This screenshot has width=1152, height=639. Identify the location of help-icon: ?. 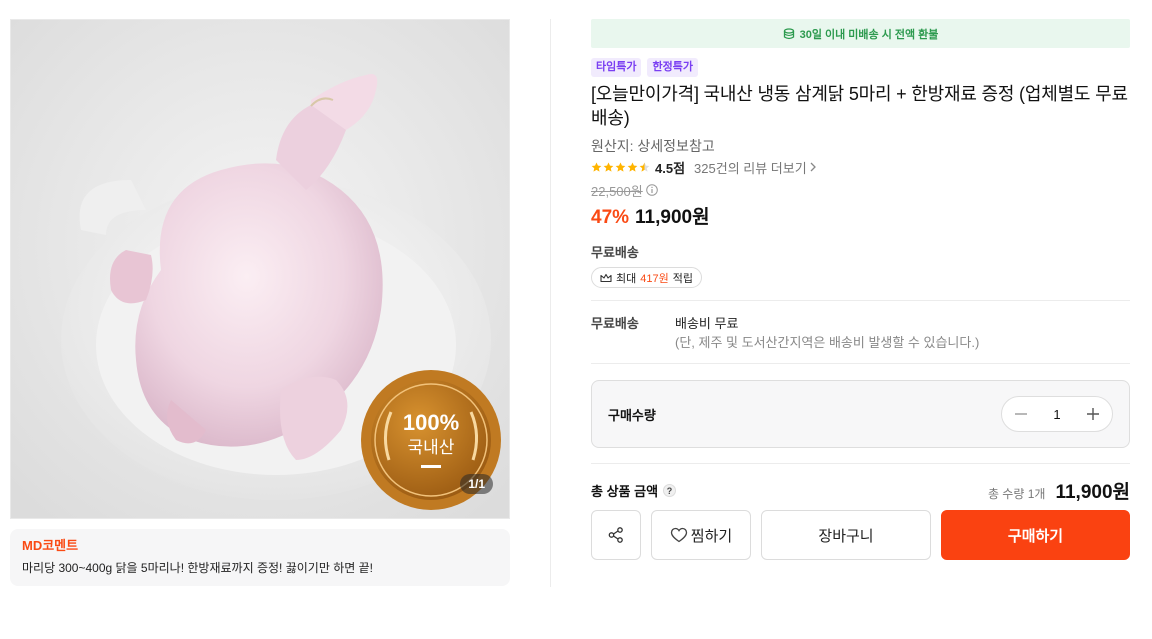
(670, 490).